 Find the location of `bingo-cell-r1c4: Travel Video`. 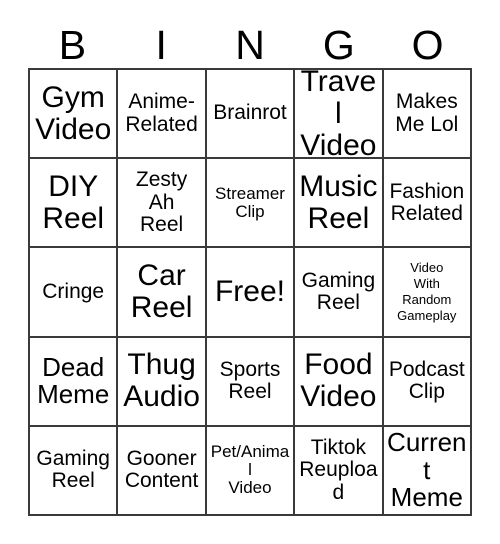

bingo-cell-r1c4: Travel Video is located at coordinates (339, 115).